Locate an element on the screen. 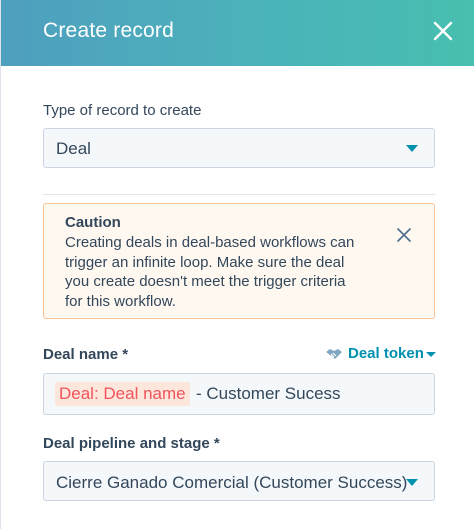  deal-name-input: Deal: Deal name - Customer Sucess is located at coordinates (239, 394).